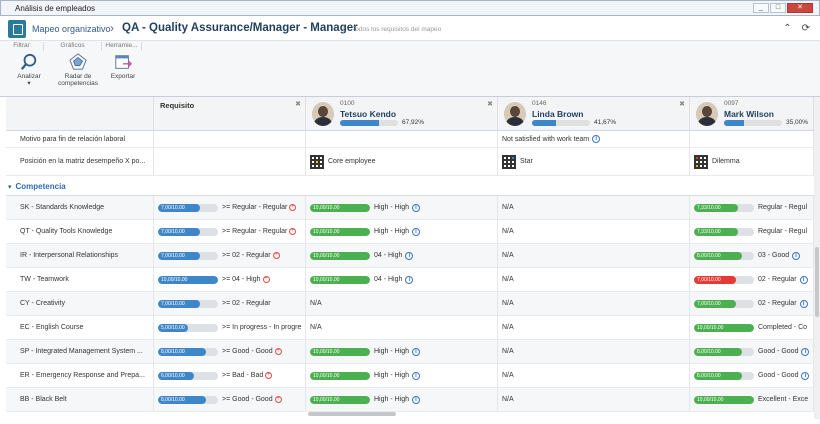  What do you see at coordinates (262, 327) in the screenshot?
I see `requirement-text: >= In progress - In progre` at bounding box center [262, 327].